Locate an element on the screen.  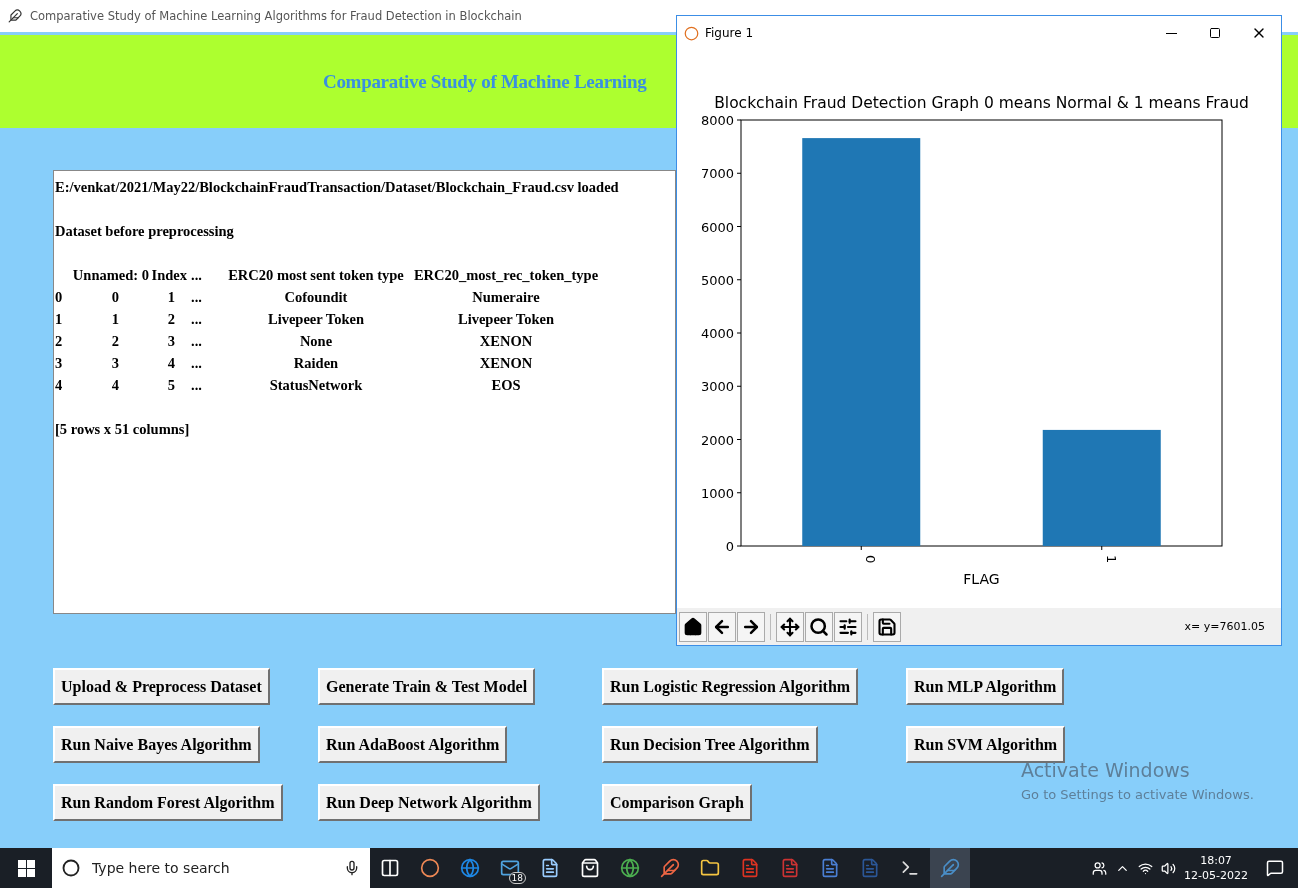
clock: 18:07 12-05-2022 is located at coordinates (1216, 868).